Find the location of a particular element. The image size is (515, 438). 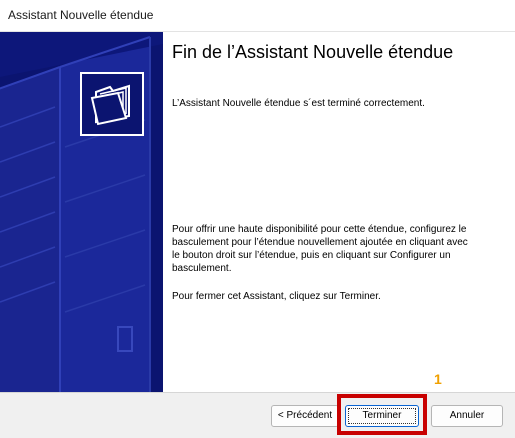

focus-rectangle is located at coordinates (382, 416).